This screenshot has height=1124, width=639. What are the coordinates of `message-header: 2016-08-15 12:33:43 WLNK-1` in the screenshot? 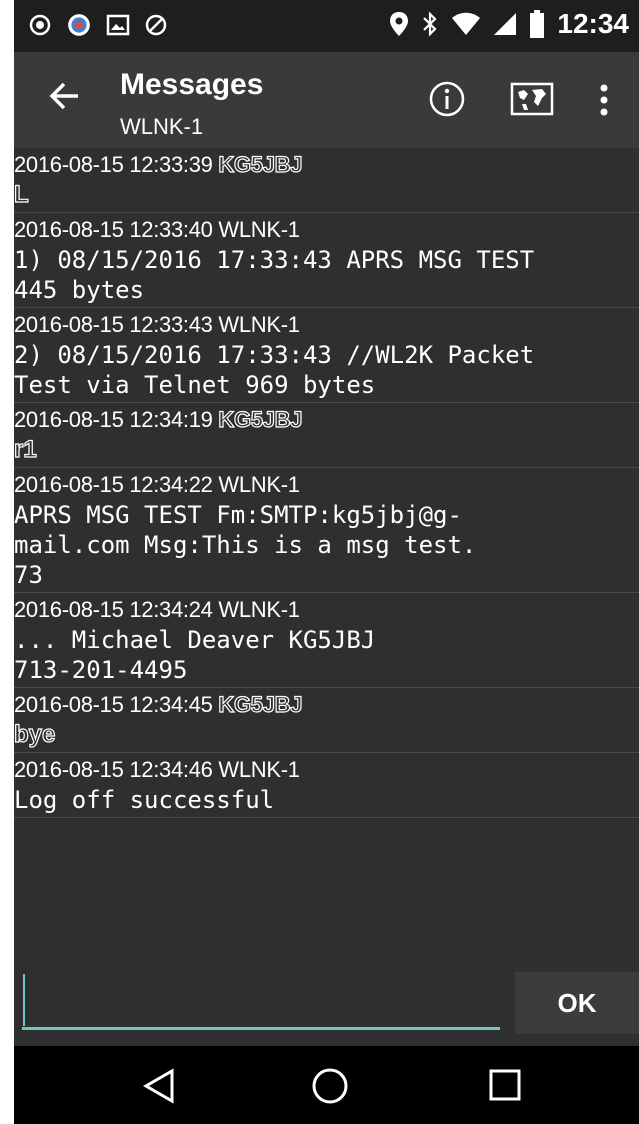 It's located at (326, 325).